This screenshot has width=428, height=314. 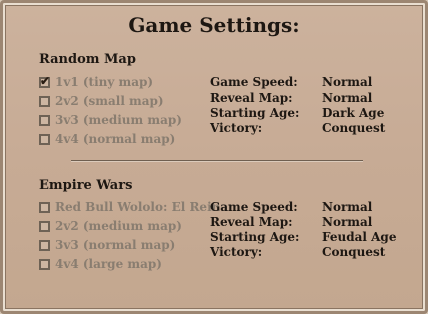 I want to click on option-label: 3v3 (medium map), so click(x=118, y=120).